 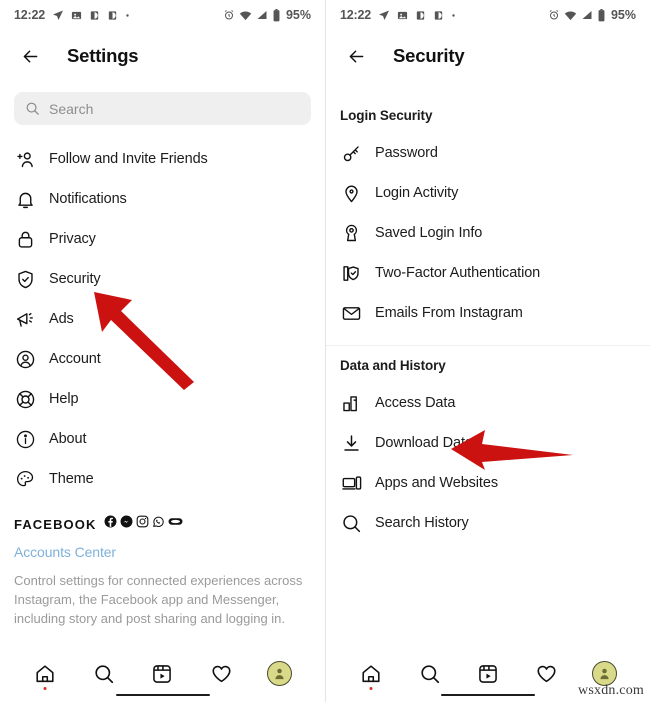 What do you see at coordinates (25, 199) in the screenshot?
I see `bell-icon` at bounding box center [25, 199].